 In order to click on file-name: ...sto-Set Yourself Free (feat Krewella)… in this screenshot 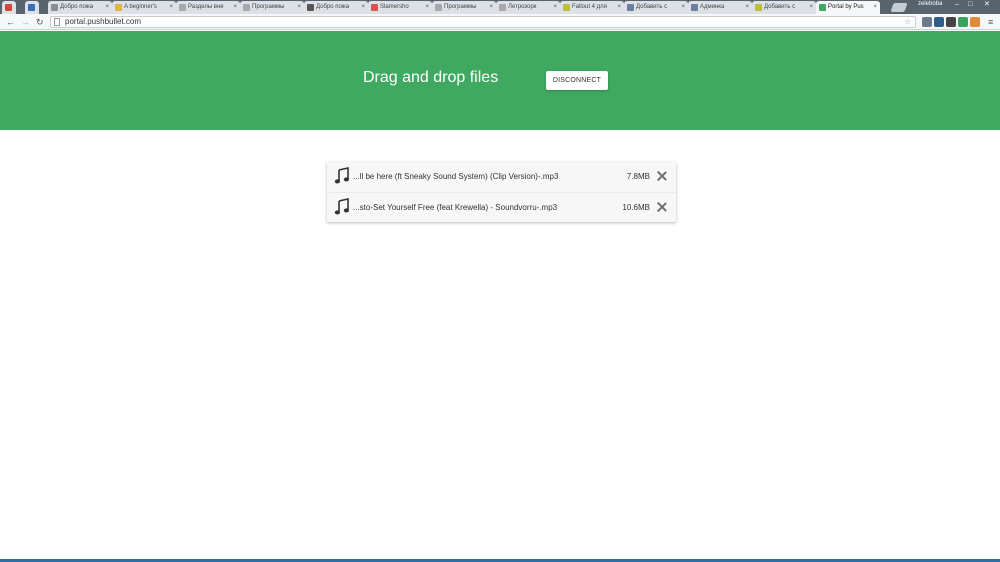, I will do `click(455, 207)`.